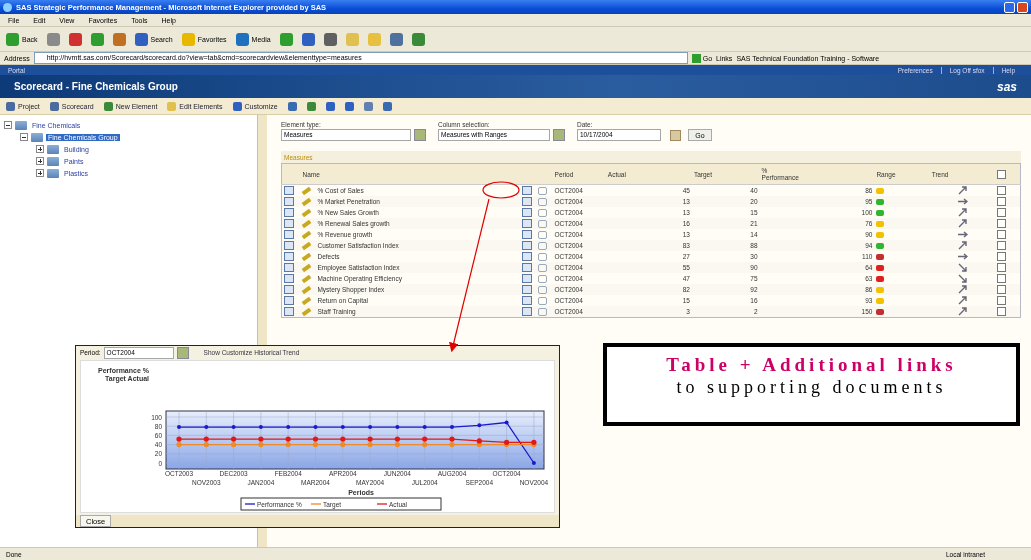 The image size is (1031, 560). What do you see at coordinates (675, 135) in the screenshot?
I see `calendar-icon` at bounding box center [675, 135].